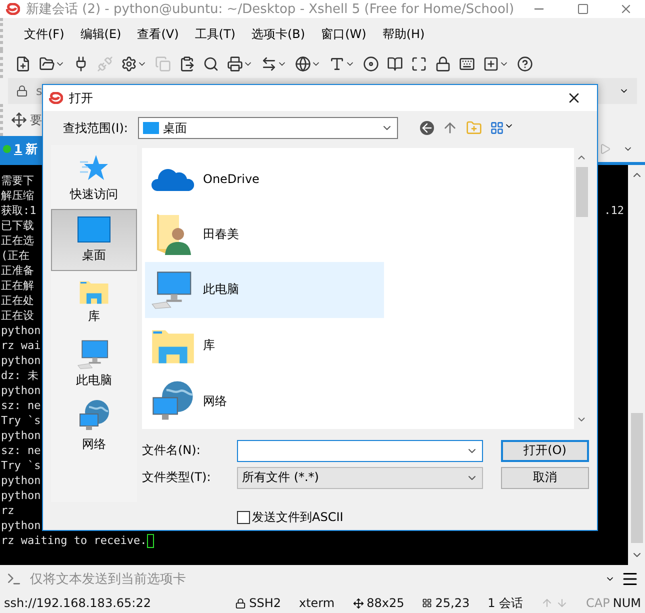  I want to click on terminal-line: 需要下, so click(17, 180).